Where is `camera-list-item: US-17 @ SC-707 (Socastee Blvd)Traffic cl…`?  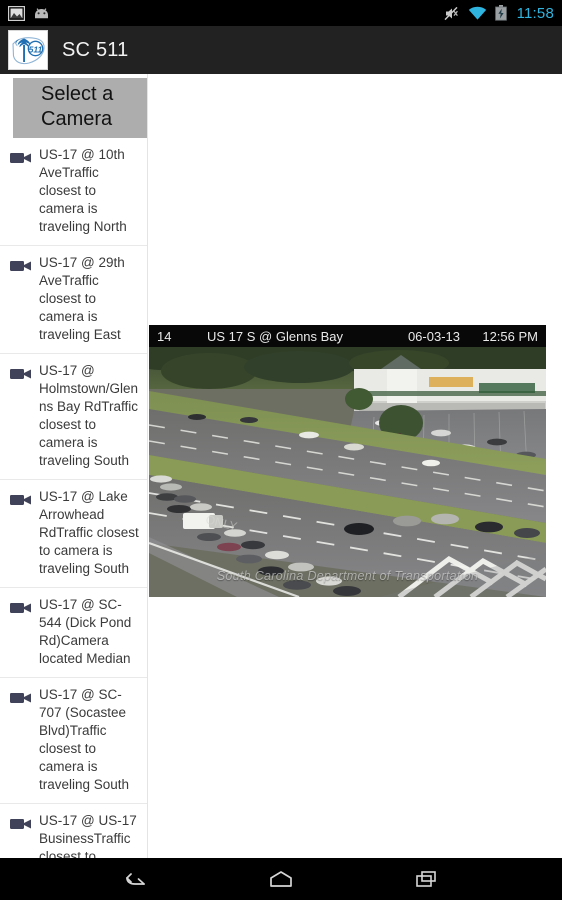
camera-list-item: US-17 @ SC-707 (Socastee Blvd)Traffic cl… is located at coordinates (73, 741).